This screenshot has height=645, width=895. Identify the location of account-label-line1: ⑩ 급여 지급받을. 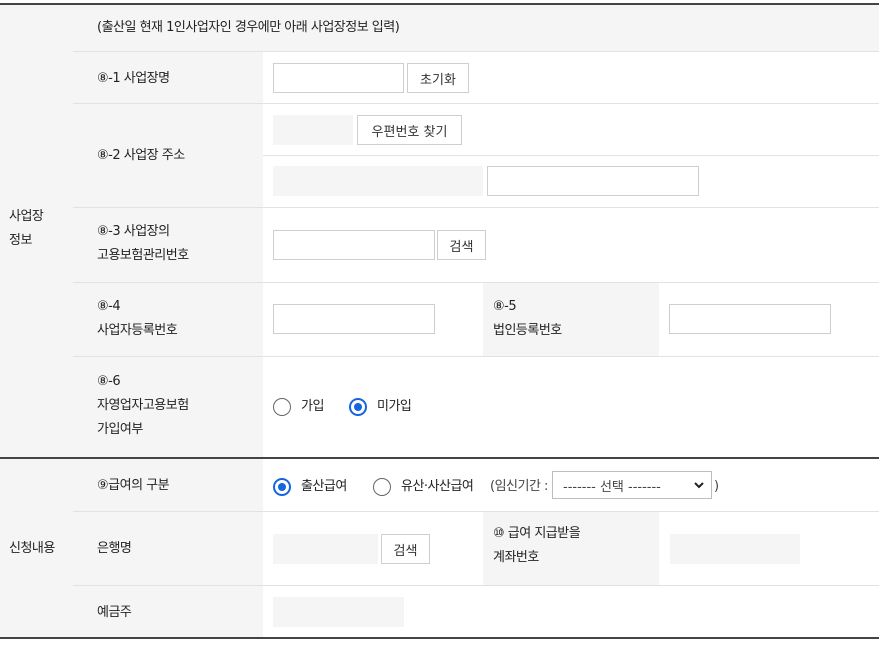
(537, 533).